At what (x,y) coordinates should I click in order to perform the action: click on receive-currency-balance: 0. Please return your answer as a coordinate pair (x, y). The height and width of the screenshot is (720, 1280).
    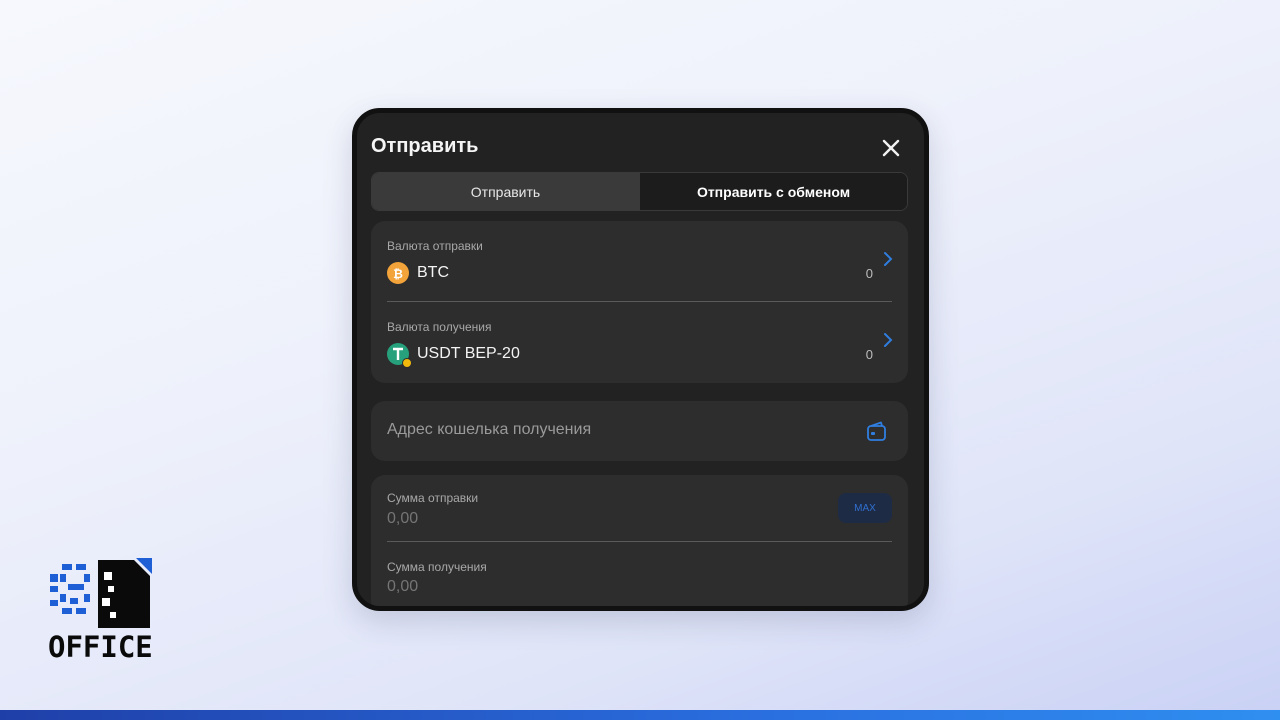
    Looking at the image, I should click on (869, 354).